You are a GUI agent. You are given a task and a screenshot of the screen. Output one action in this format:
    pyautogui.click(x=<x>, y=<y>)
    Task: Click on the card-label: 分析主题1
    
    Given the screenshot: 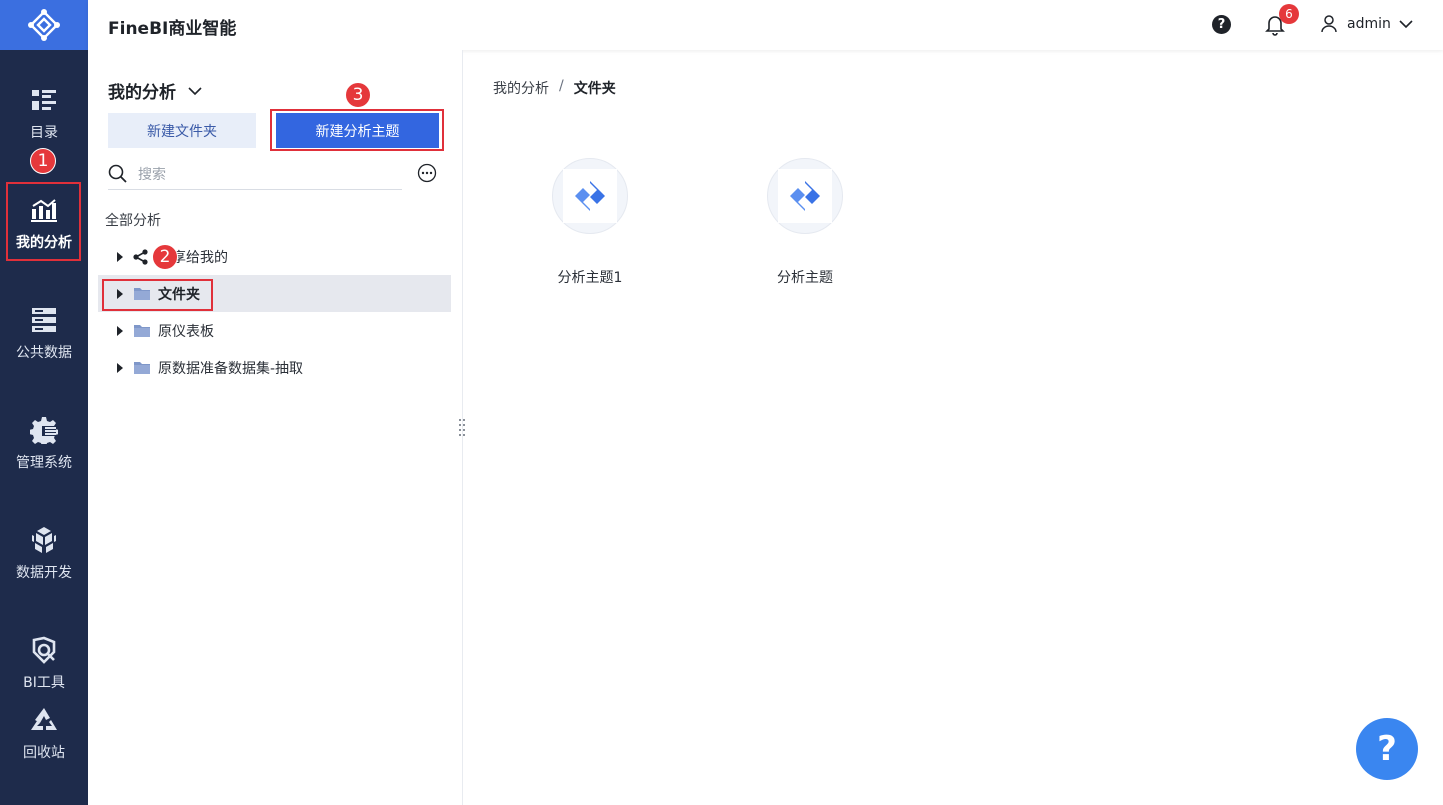 What is the action you would take?
    pyautogui.click(x=590, y=278)
    